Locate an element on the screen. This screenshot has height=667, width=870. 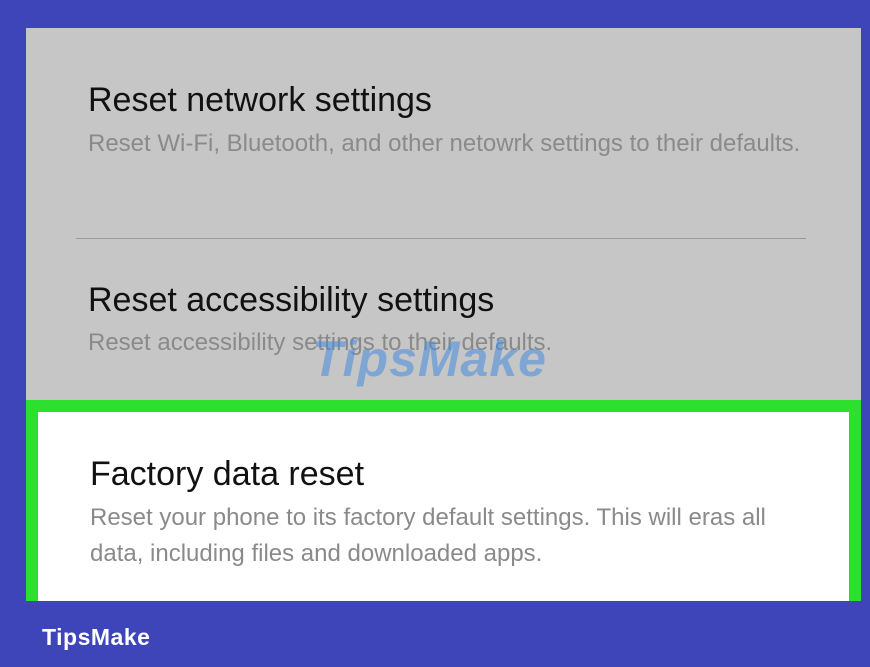
footer-bar: TipsMake is located at coordinates (435, 634).